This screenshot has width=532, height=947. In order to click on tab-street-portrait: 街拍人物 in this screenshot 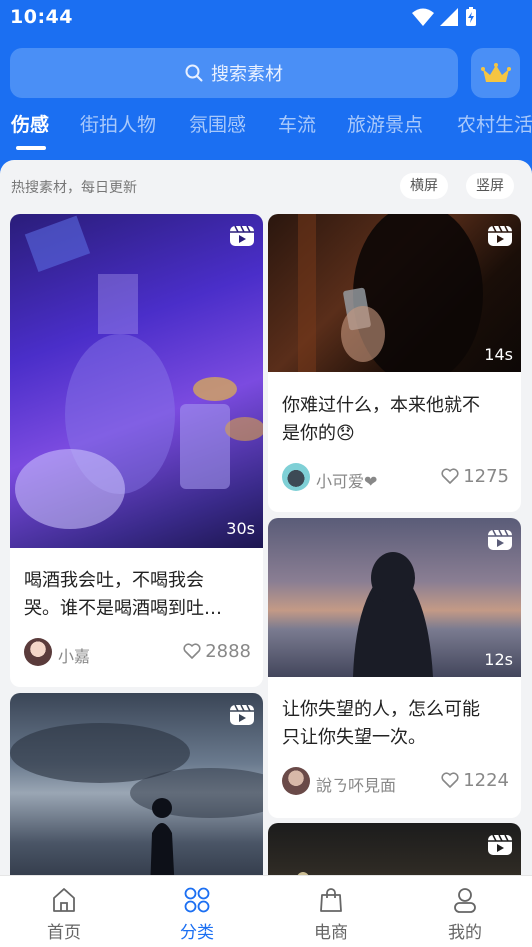, I will do `click(118, 123)`.